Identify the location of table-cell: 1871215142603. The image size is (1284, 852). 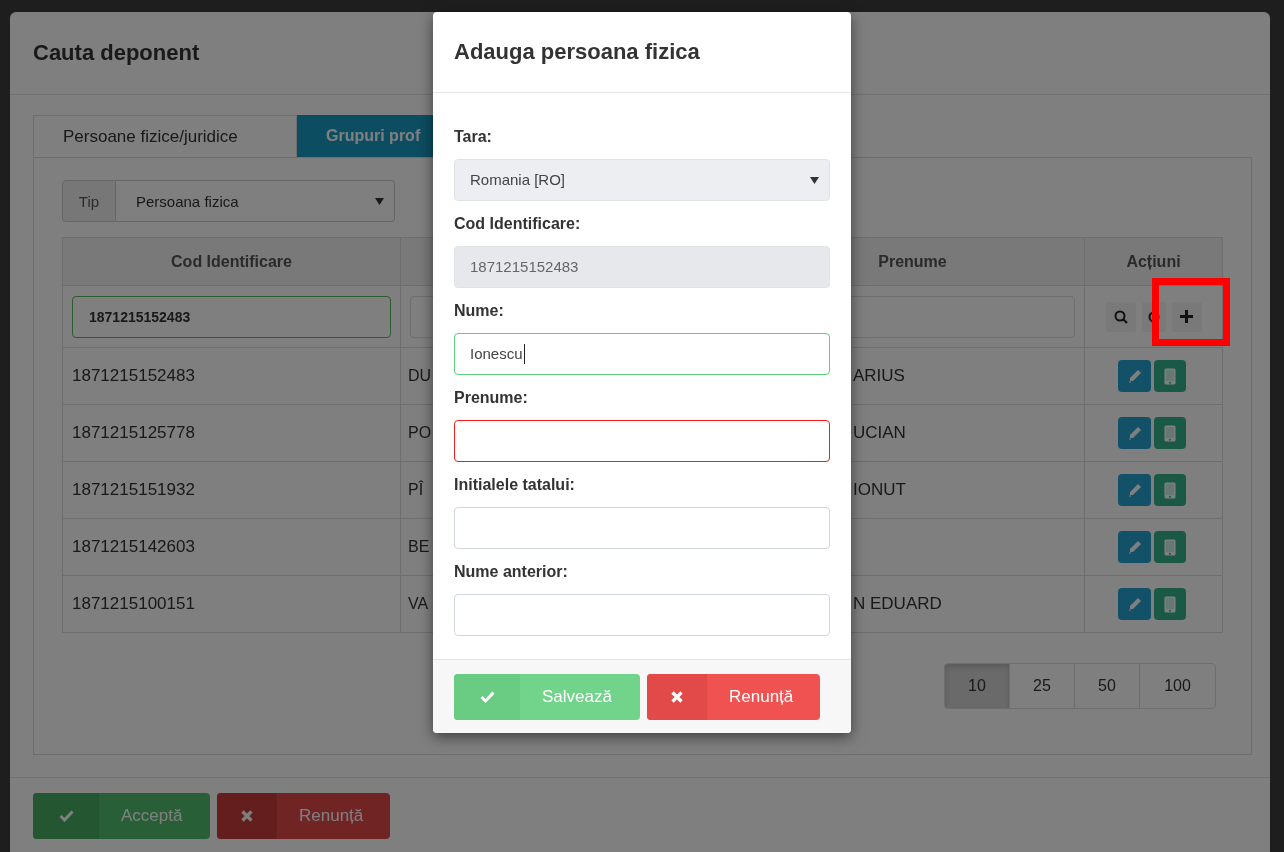
(133, 546).